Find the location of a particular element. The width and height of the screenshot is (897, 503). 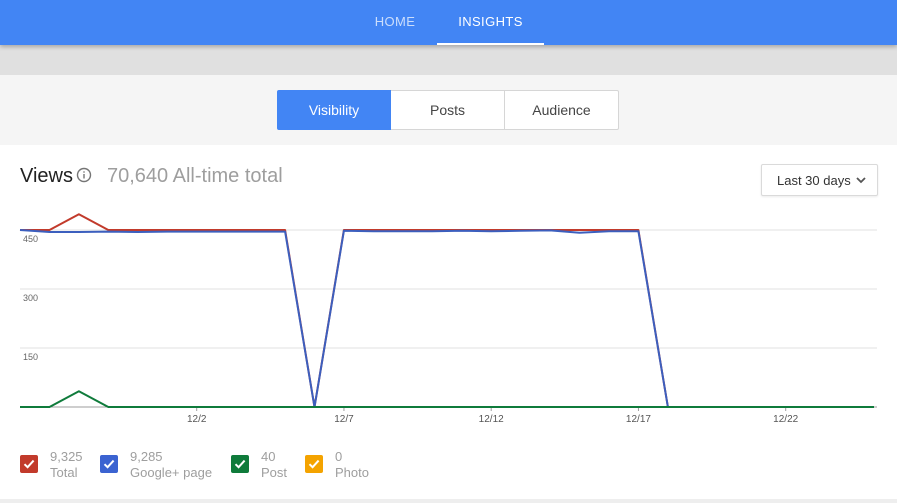

views-title: Views is located at coordinates (46, 176).